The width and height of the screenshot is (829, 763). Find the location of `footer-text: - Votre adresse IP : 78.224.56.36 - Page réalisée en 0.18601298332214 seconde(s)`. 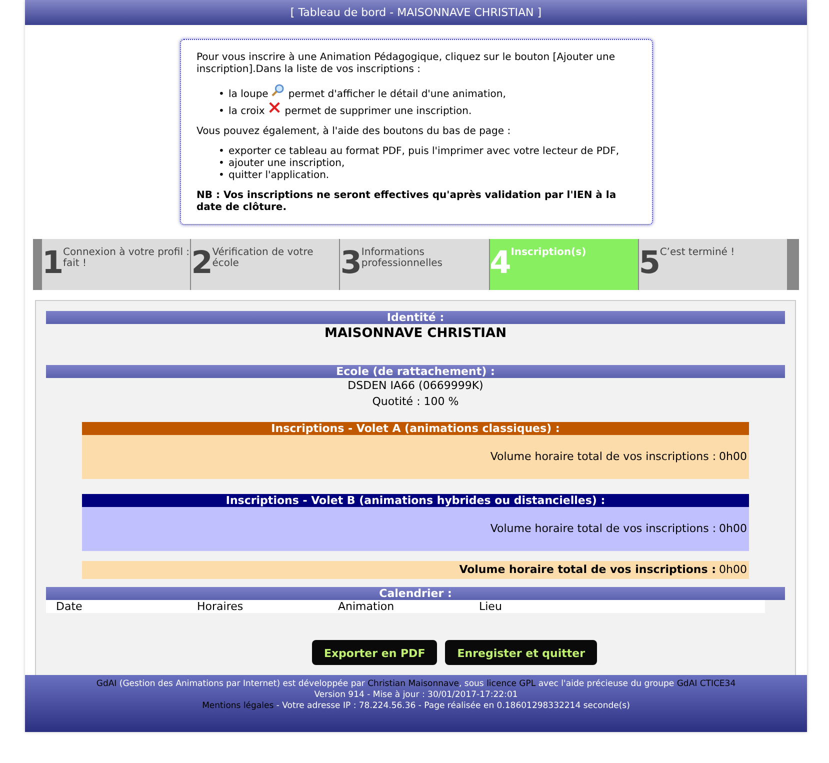

footer-text: - Votre adresse IP : 78.224.56.36 - Page réalisée en 0.18601298332214 seconde(s) is located at coordinates (452, 706).